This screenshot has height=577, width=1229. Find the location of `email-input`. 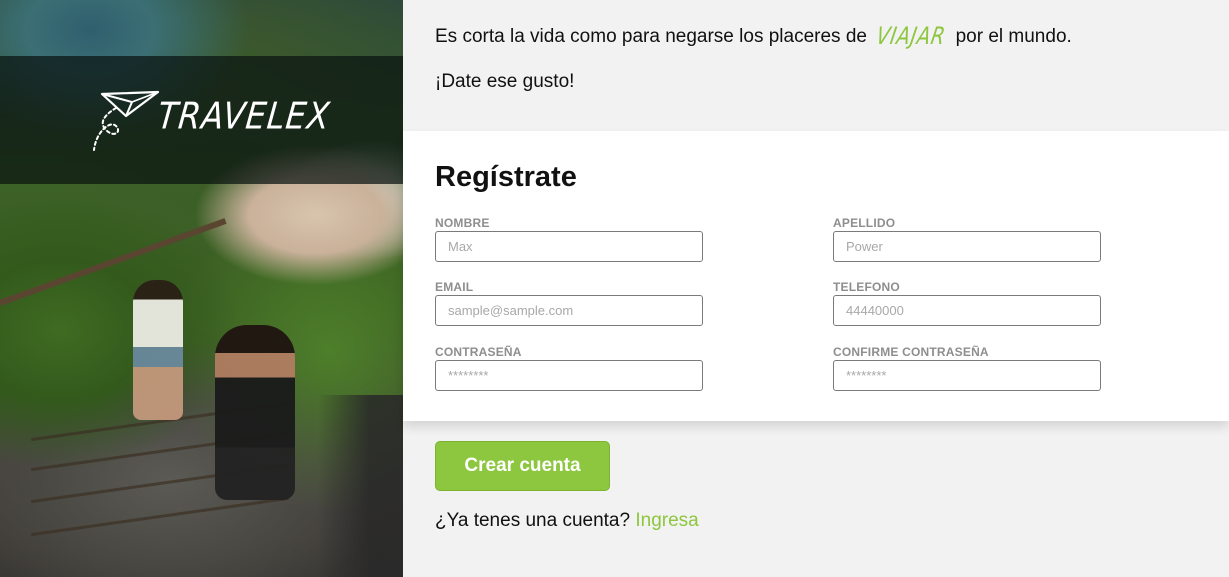

email-input is located at coordinates (569, 310).